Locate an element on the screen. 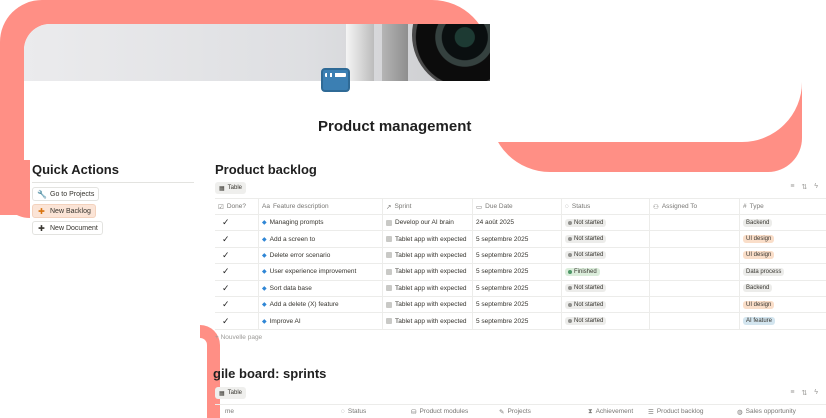 The height and width of the screenshot is (418, 826). column-header-feature: Aa Feature description is located at coordinates (320, 206).